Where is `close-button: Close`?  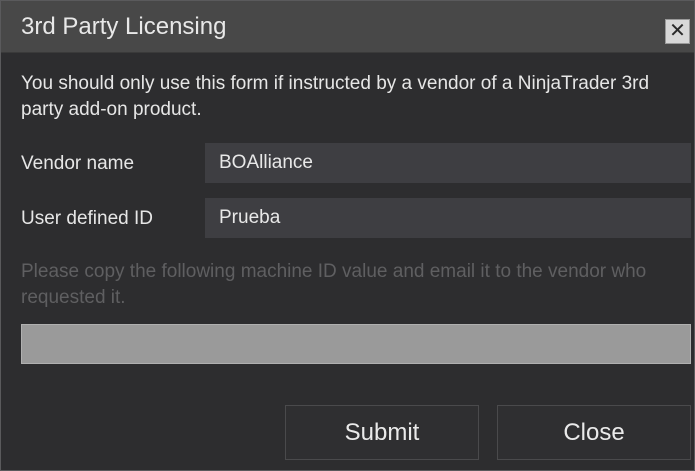
close-button: Close is located at coordinates (594, 432).